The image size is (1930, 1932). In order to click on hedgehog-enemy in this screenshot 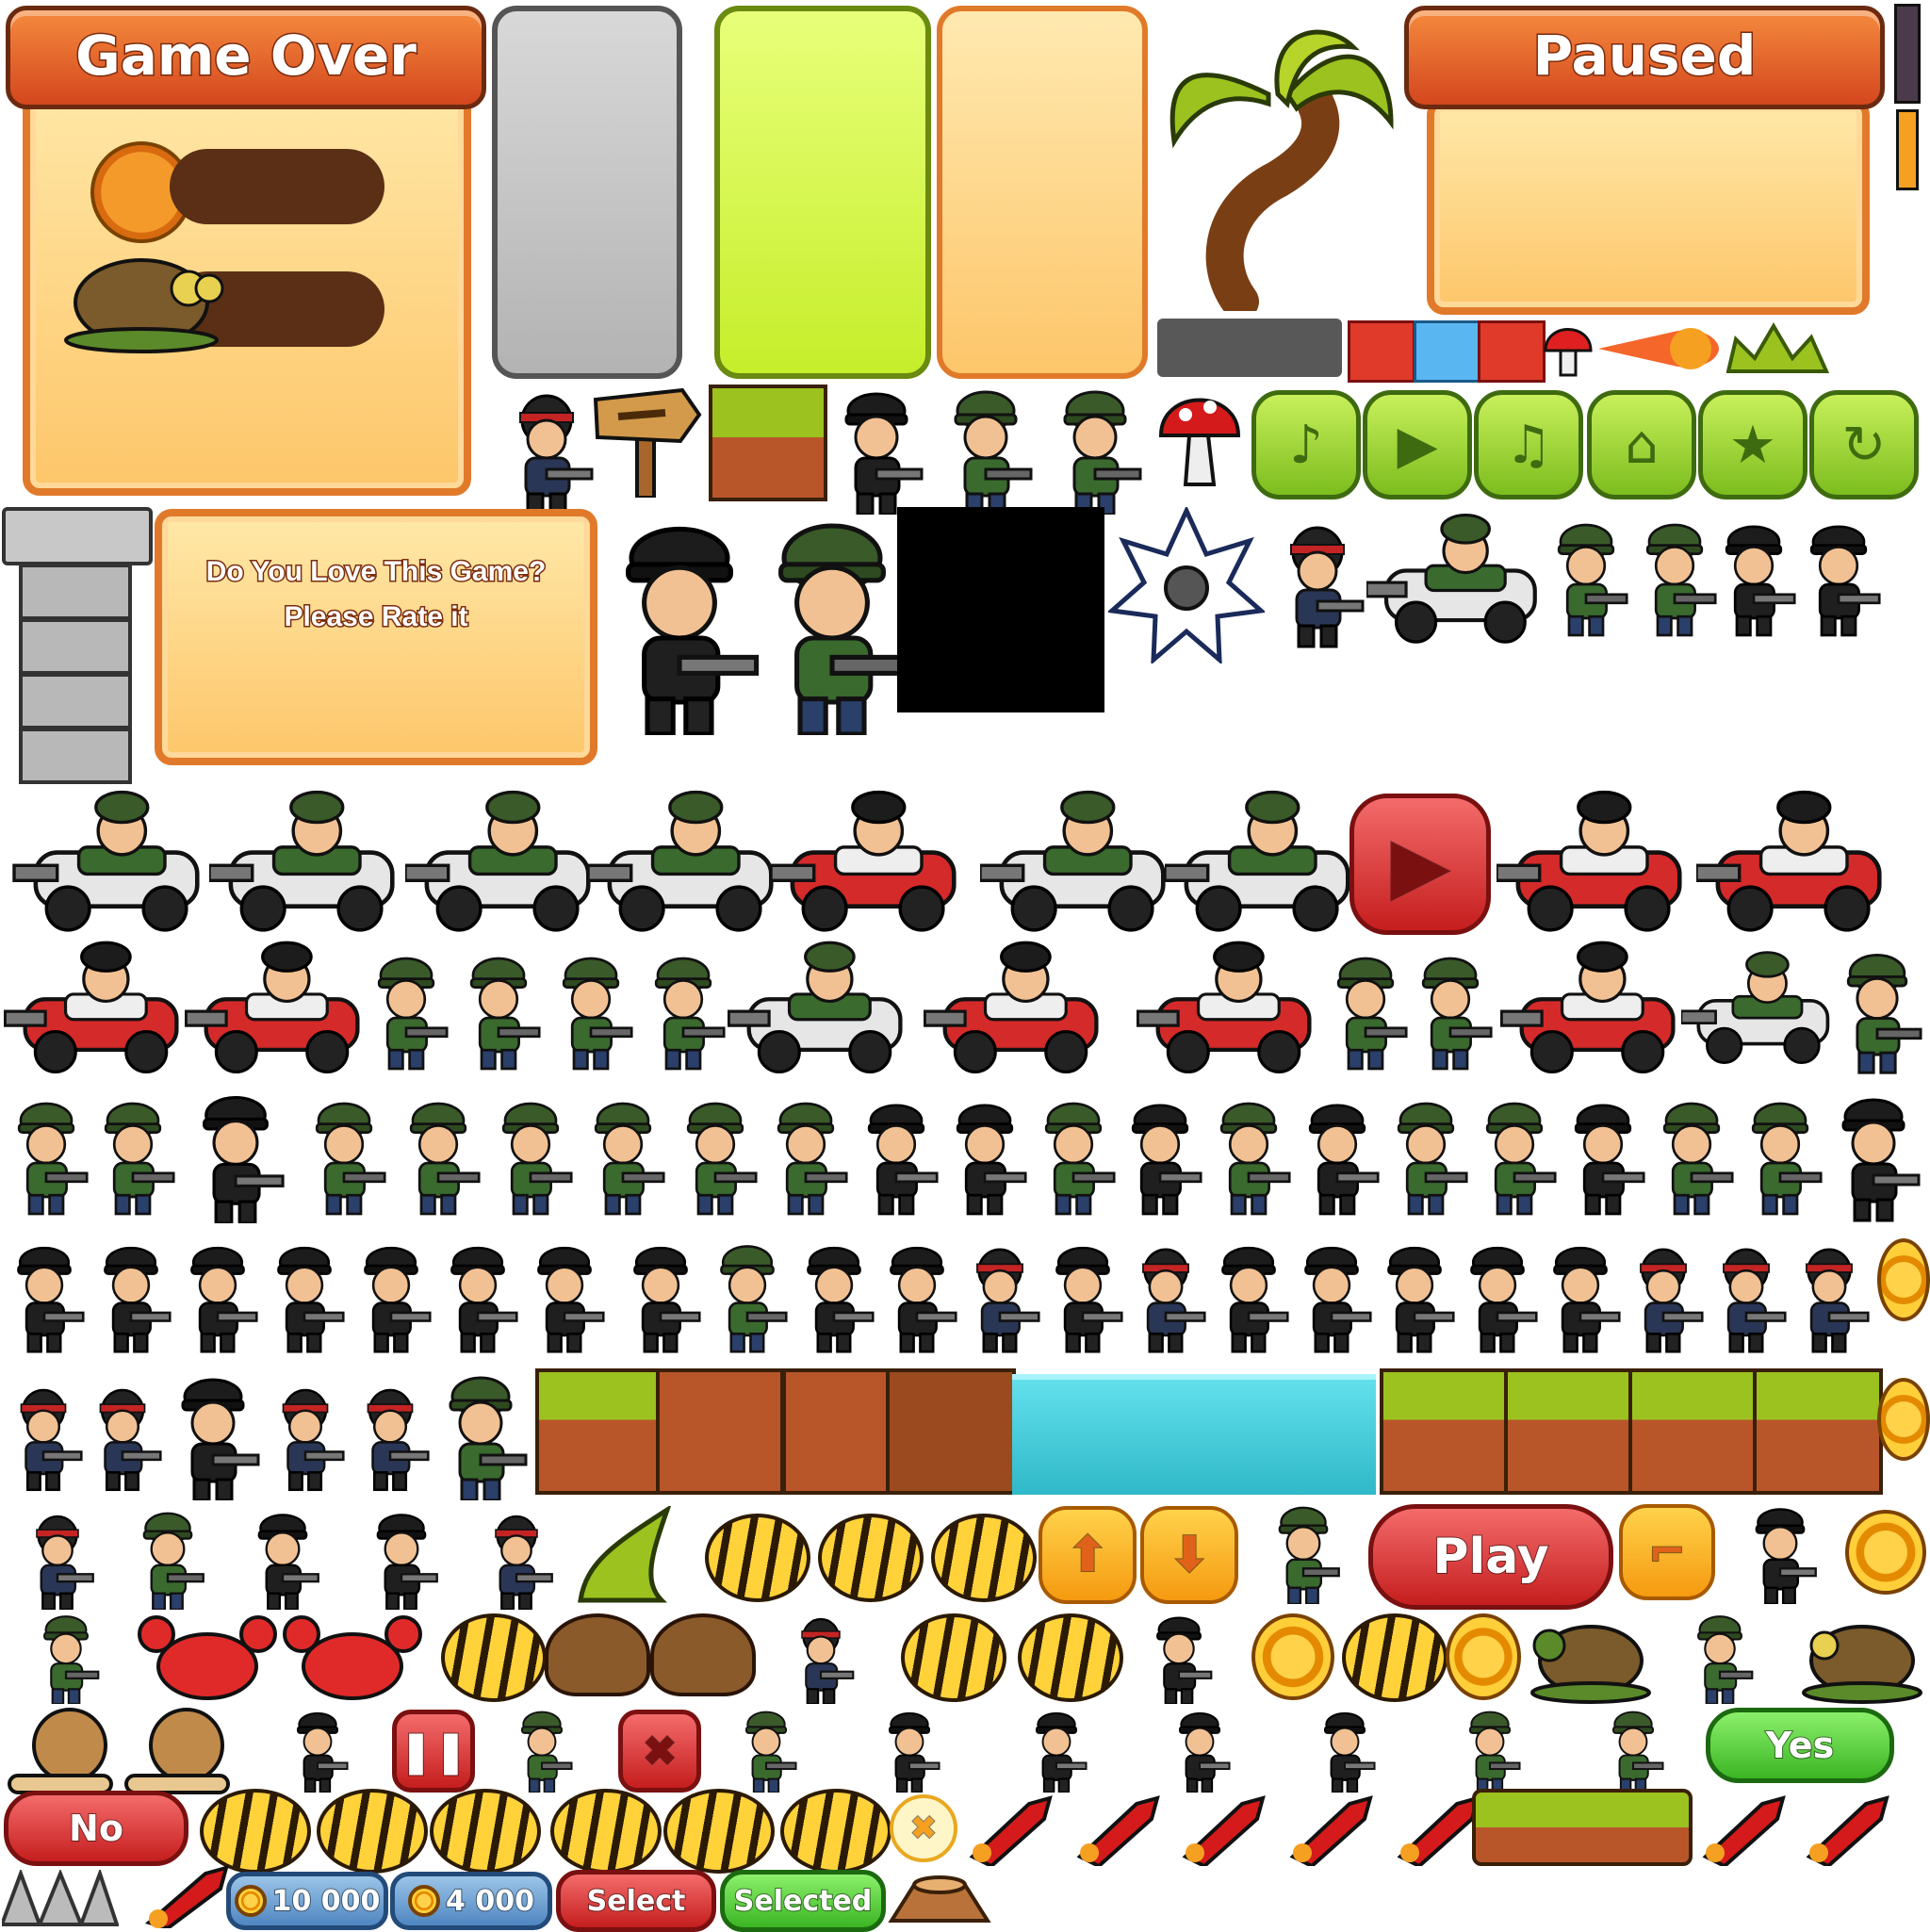, I will do `click(597, 1654)`.